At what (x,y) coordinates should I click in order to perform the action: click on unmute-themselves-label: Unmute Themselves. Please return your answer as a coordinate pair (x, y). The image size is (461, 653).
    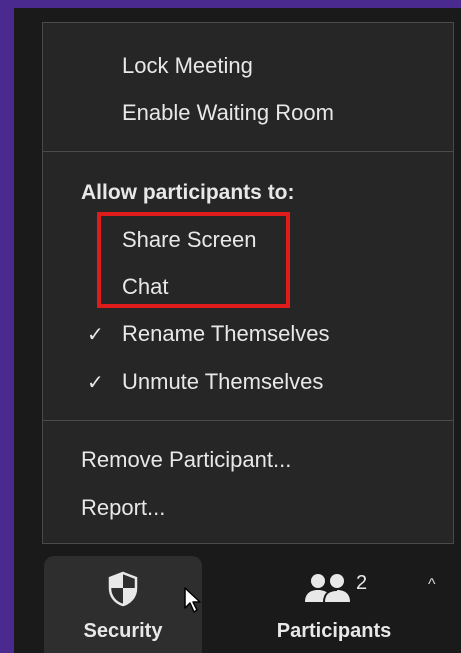
    Looking at the image, I should click on (223, 381).